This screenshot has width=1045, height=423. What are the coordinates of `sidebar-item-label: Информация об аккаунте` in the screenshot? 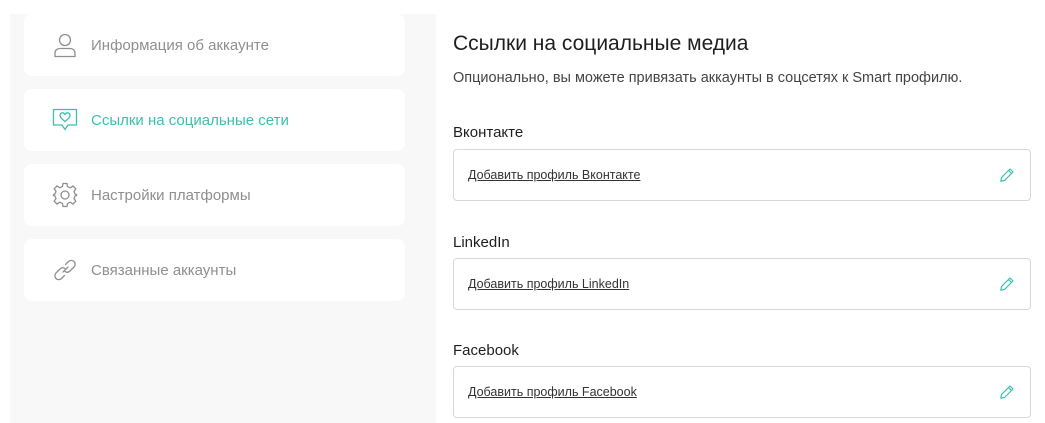 It's located at (180, 45).